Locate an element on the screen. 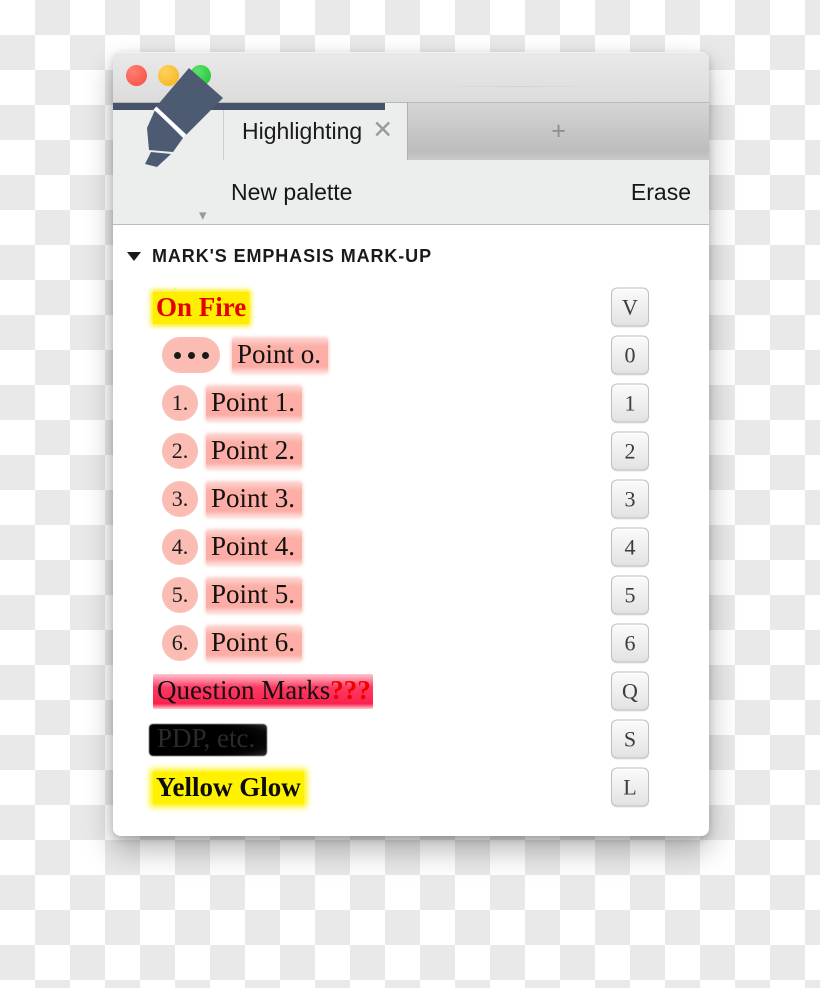 The height and width of the screenshot is (988, 820). shortcut-key-q: Q is located at coordinates (630, 691).